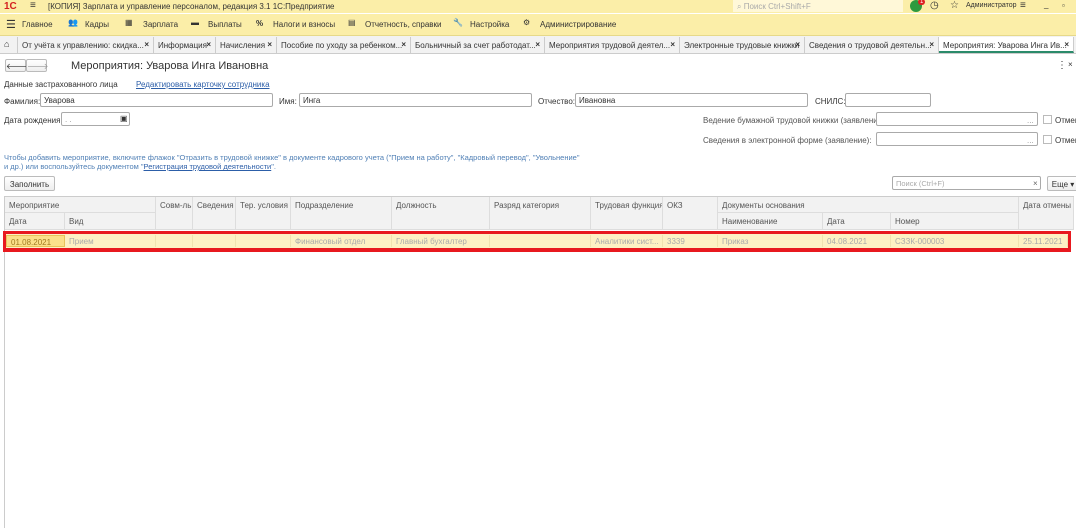 This screenshot has width=1076, height=528. I want to click on column-header-dept: Подразделение, so click(341, 213).